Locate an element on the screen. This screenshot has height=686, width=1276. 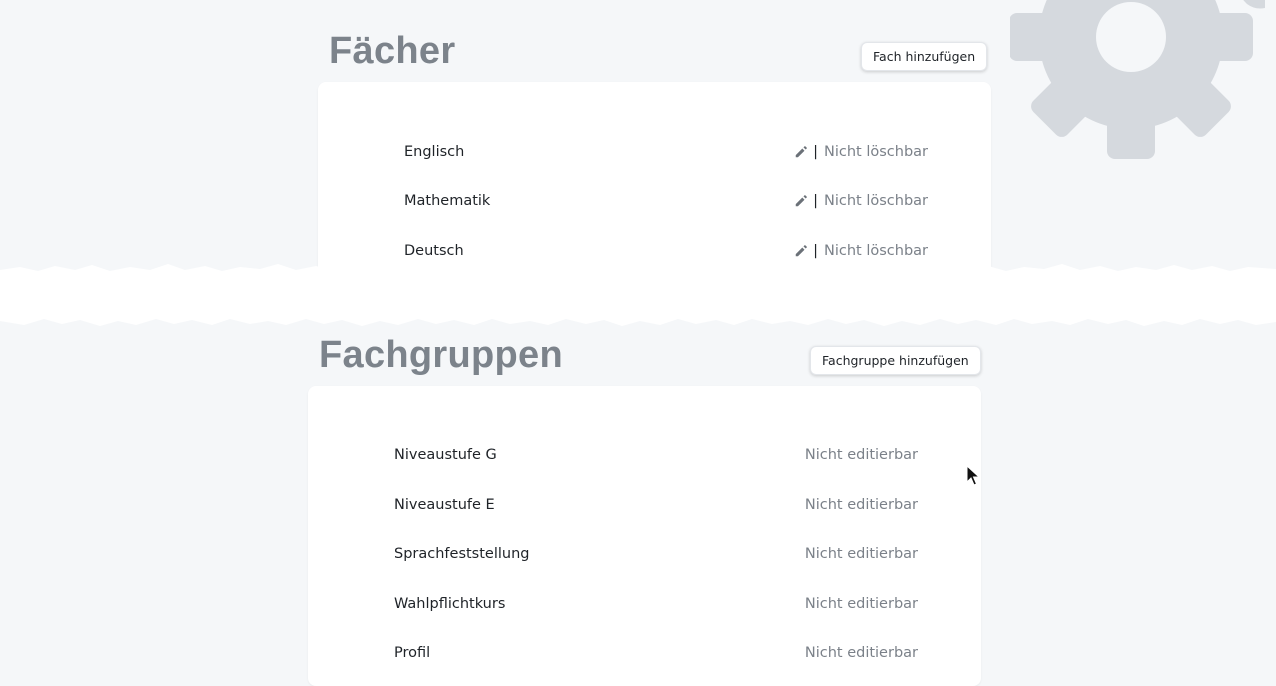
add-subject-group-button: Fachgruppe hinzufügen is located at coordinates (895, 360).